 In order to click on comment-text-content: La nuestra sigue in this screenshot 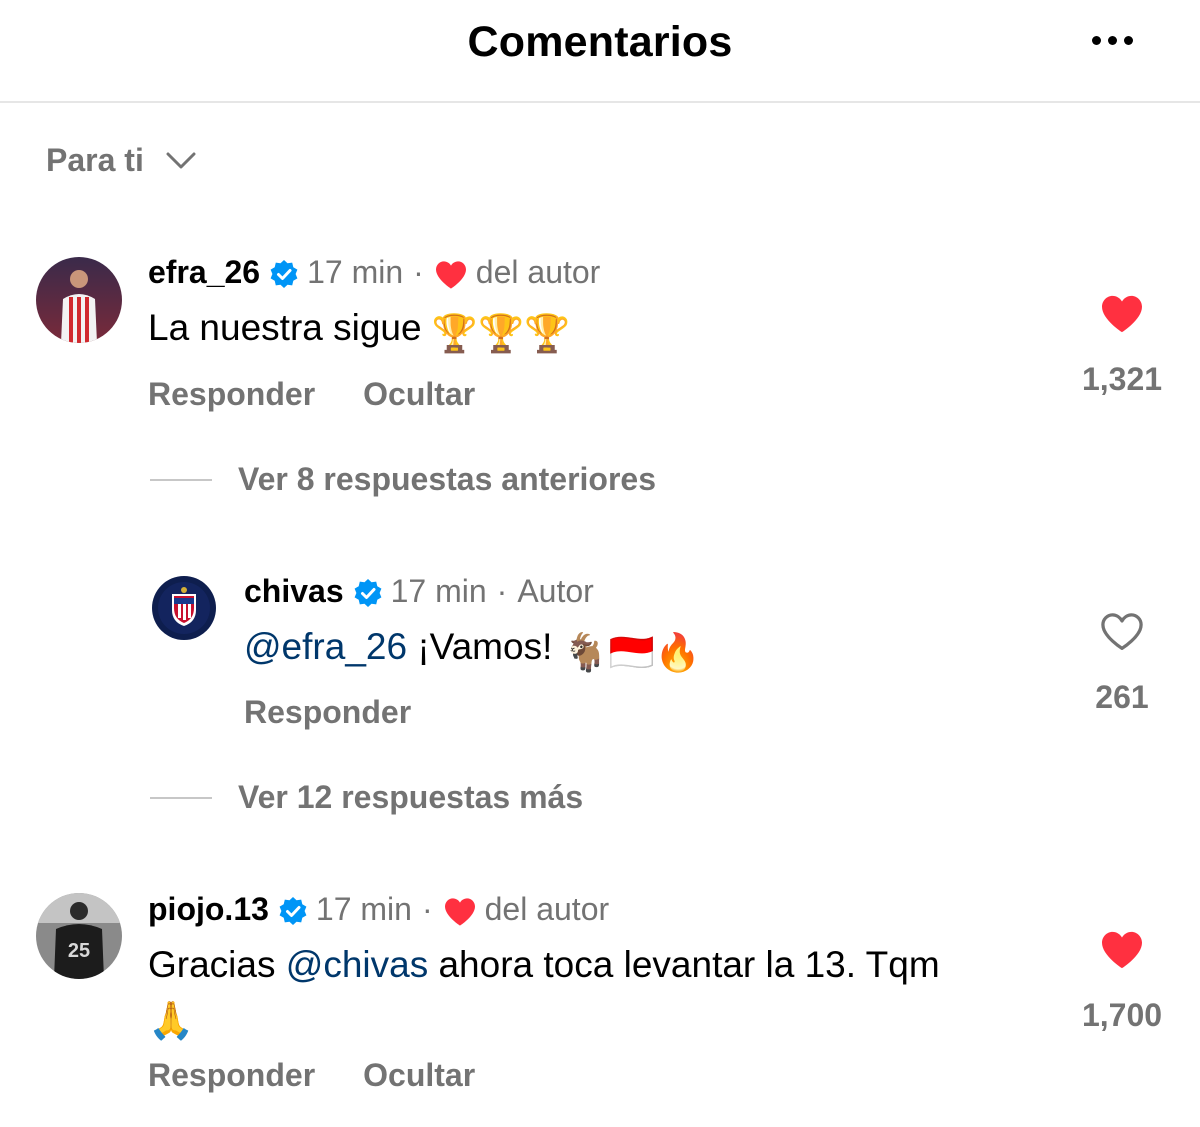, I will do `click(285, 327)`.